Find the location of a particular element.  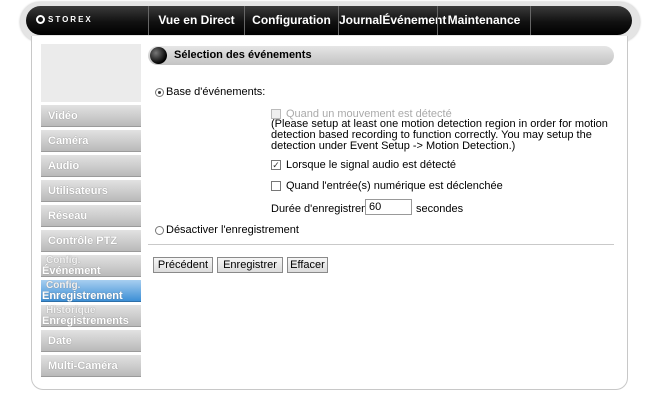

base-events-radio is located at coordinates (159, 92).